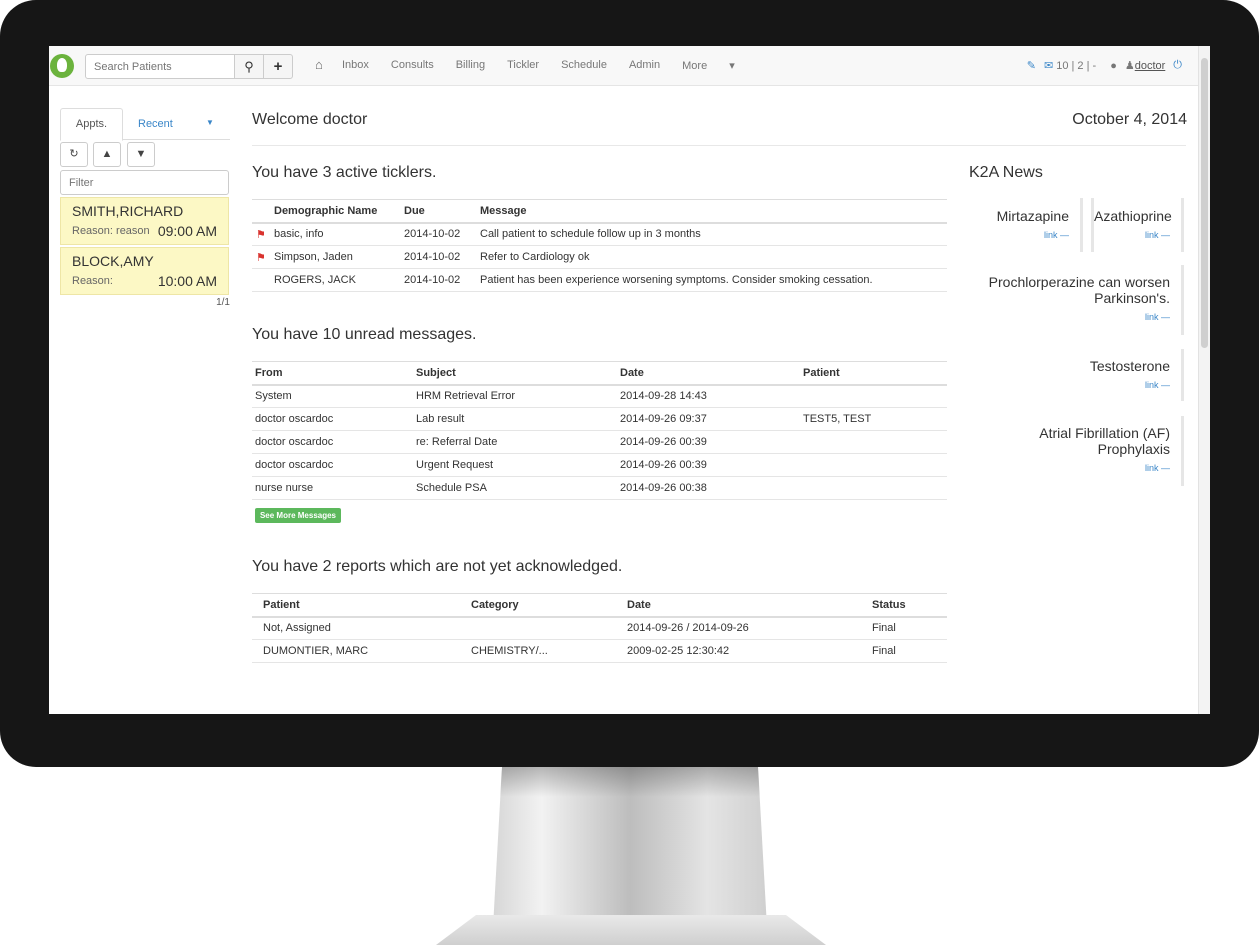 The image size is (1259, 945). Describe the element at coordinates (630, 782) in the screenshot. I see `stand-shadow` at that location.